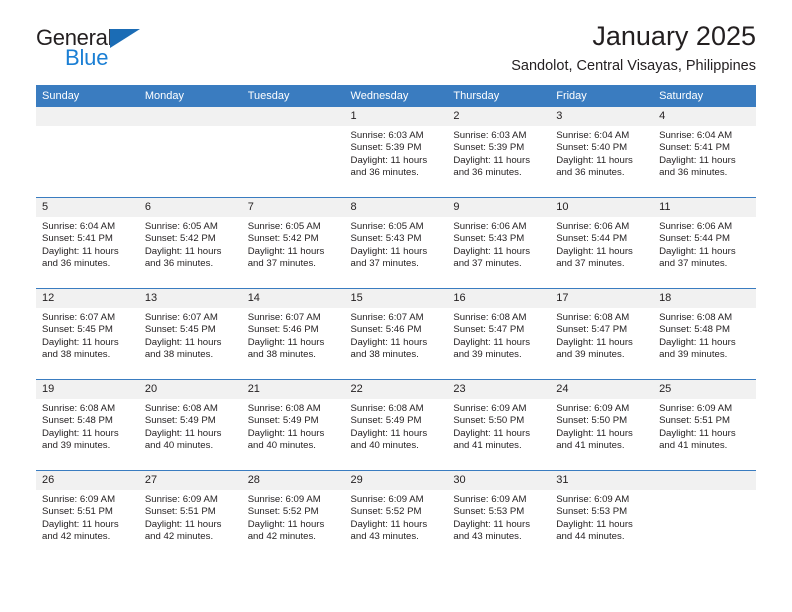 The height and width of the screenshot is (612, 792). I want to click on day-number: 9, so click(499, 207).